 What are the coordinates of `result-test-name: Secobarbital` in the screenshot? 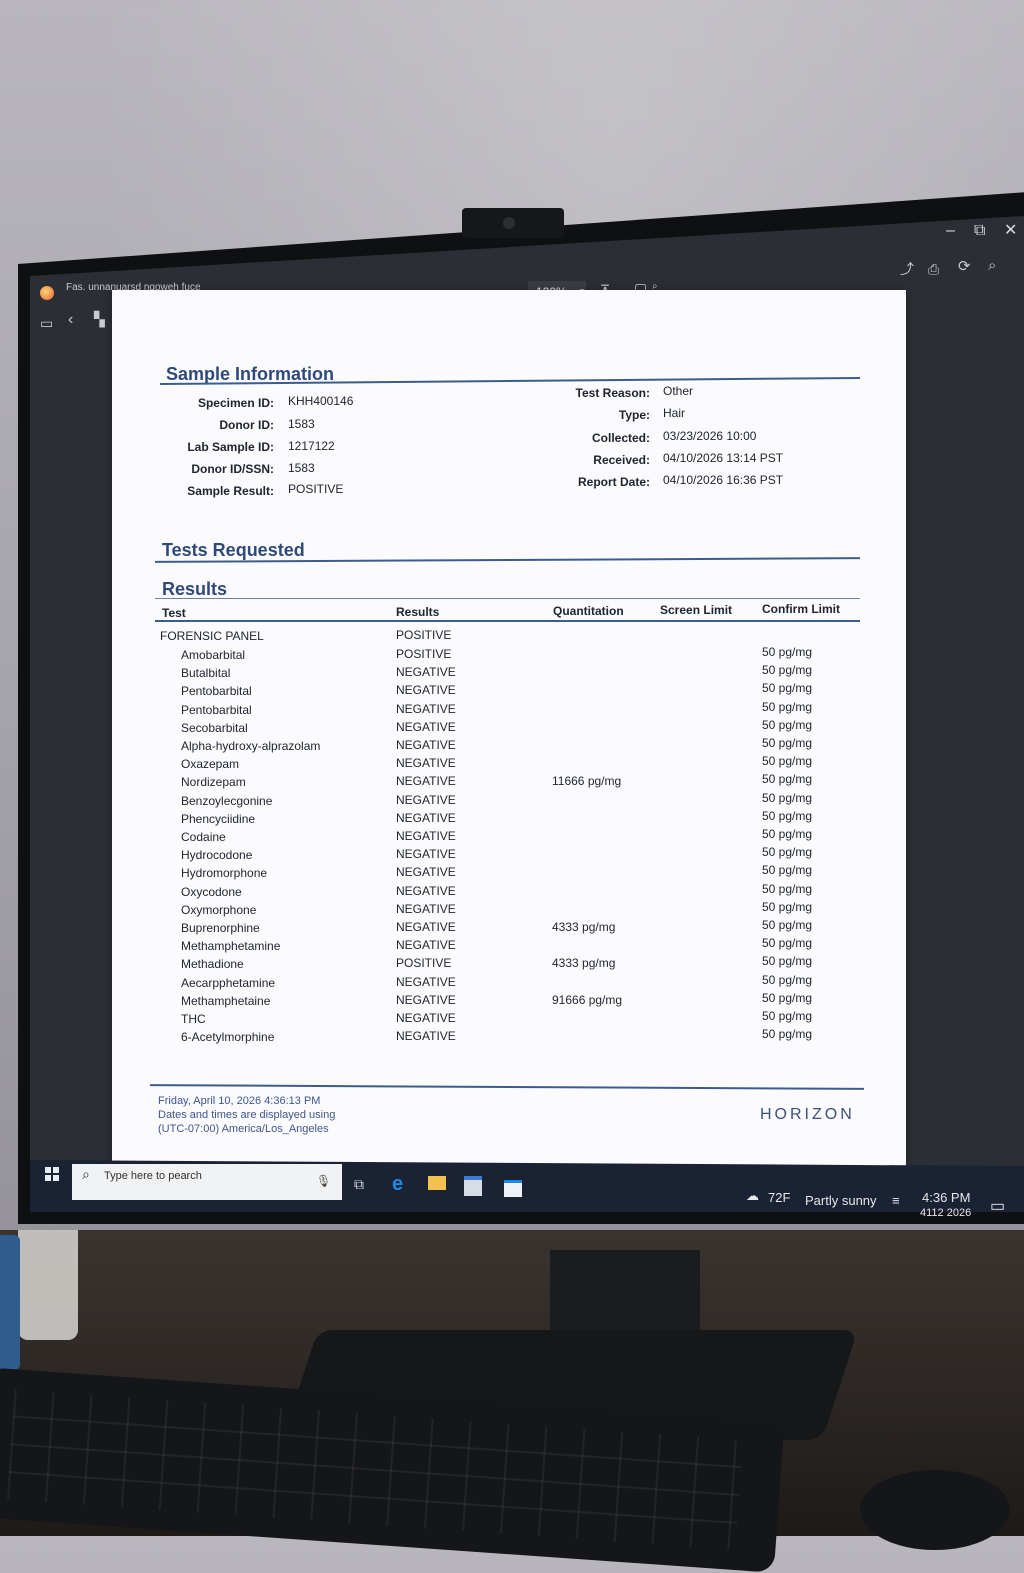 It's located at (214, 727).